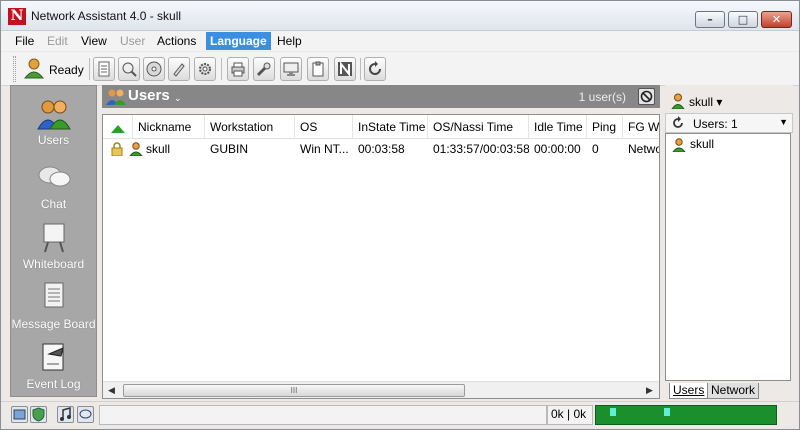 This screenshot has width=800, height=430. I want to click on minimize-button: –, so click(710, 19).